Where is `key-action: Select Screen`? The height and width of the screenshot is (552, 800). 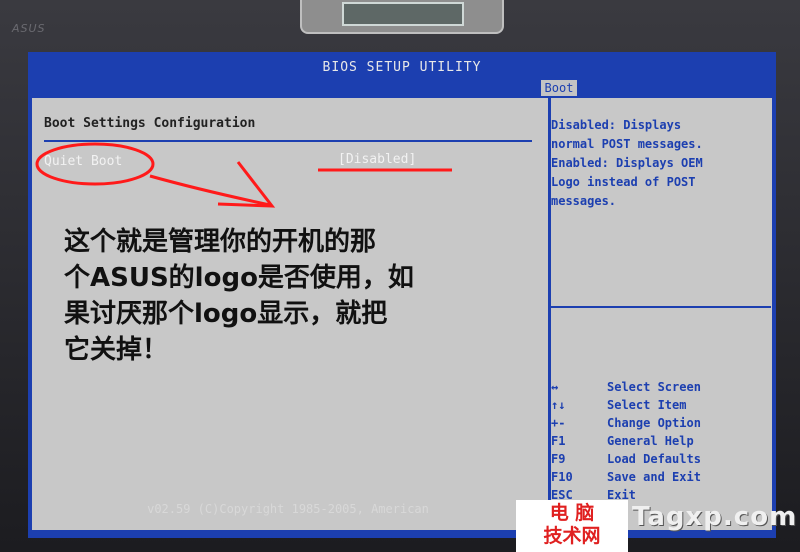
key-action: Select Screen is located at coordinates (654, 387).